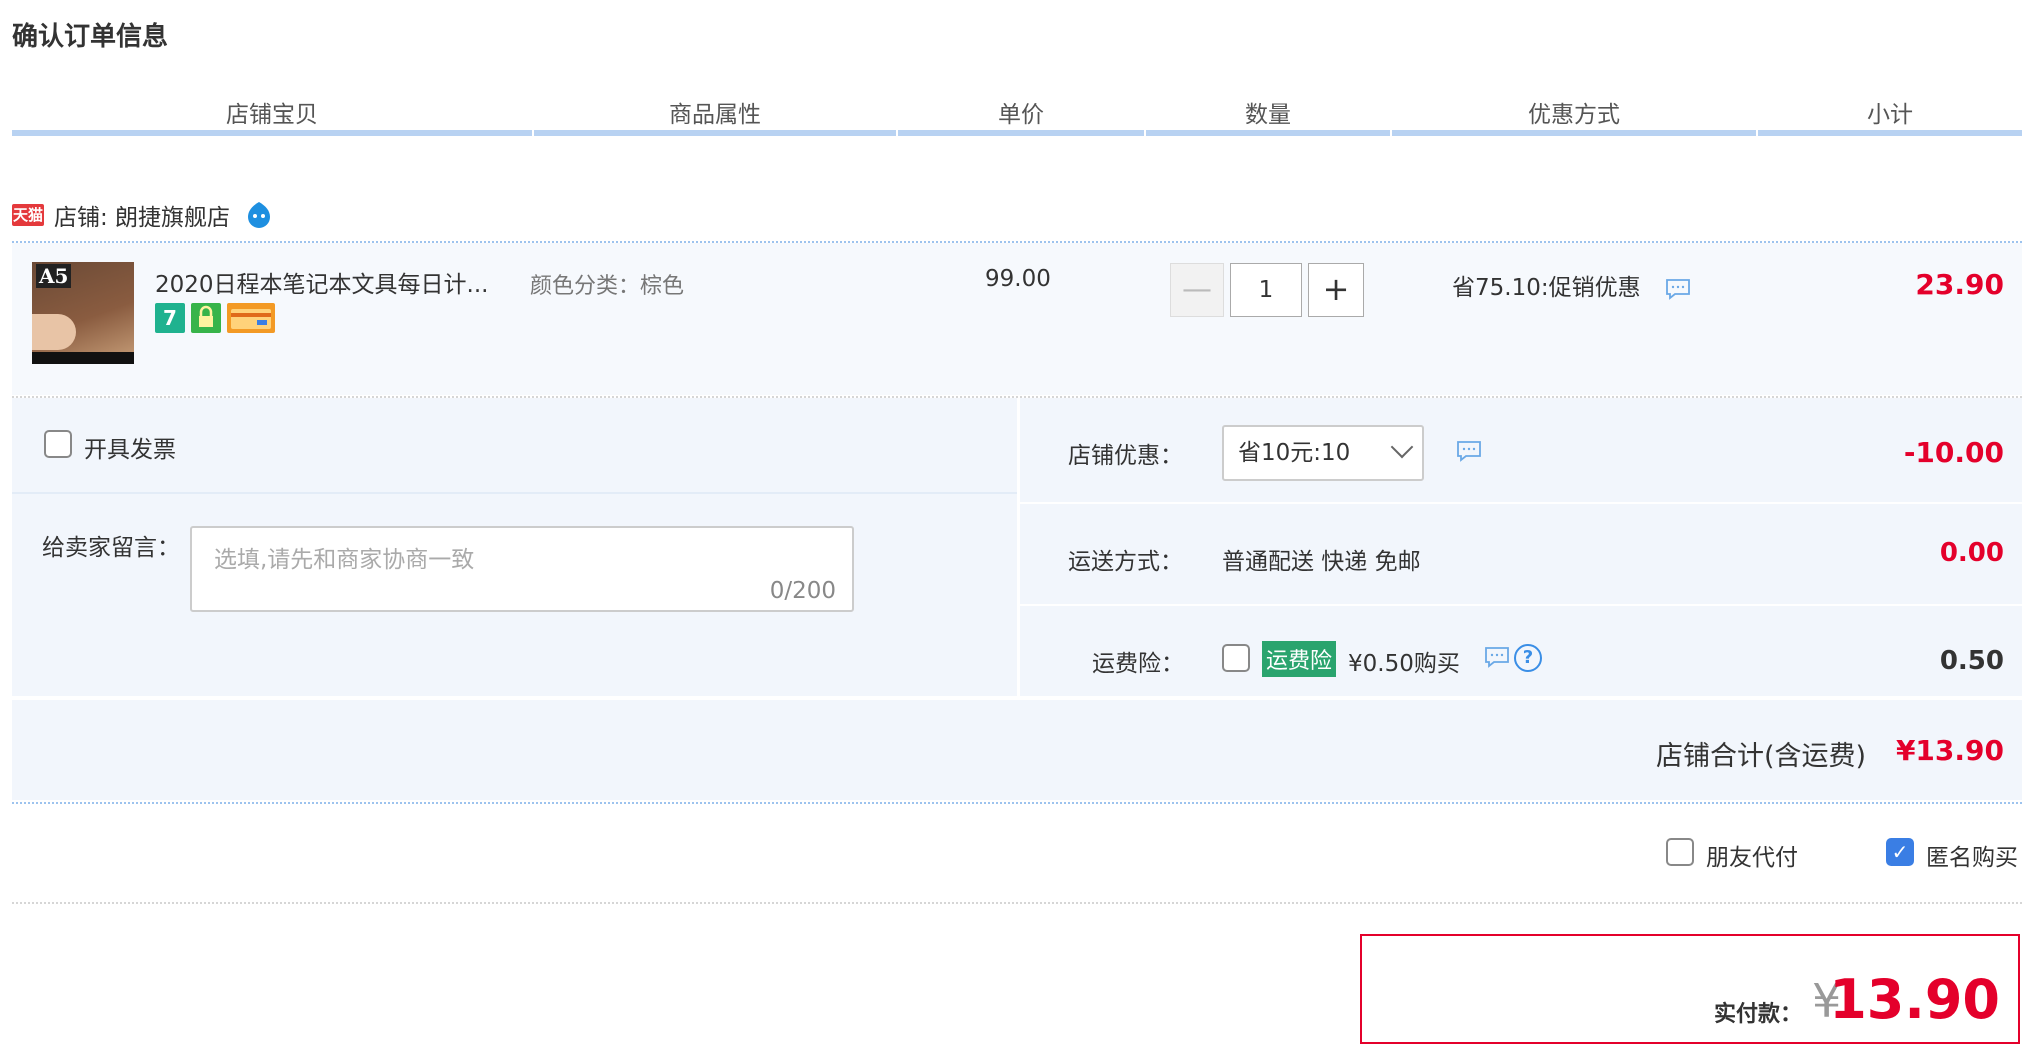  What do you see at coordinates (344, 560) in the screenshot?
I see `message-placeholder: 选填,请先和商家协商一致` at bounding box center [344, 560].